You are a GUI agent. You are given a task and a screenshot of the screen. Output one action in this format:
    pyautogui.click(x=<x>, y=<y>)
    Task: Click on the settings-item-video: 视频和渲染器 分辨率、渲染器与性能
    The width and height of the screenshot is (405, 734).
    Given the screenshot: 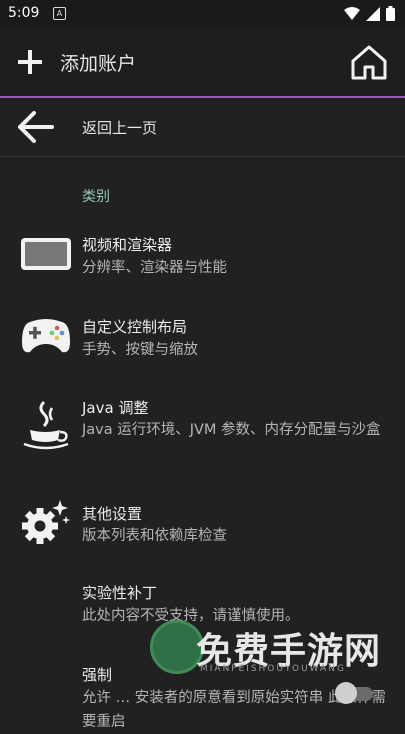 What is the action you would take?
    pyautogui.click(x=202, y=258)
    